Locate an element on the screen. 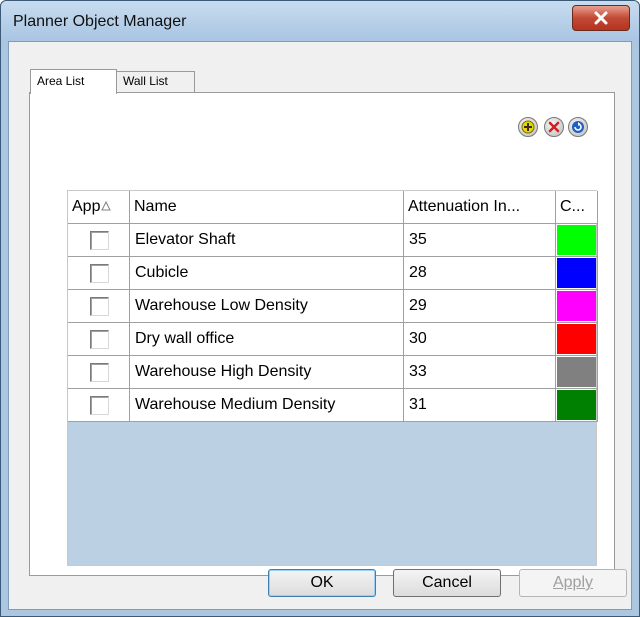 The width and height of the screenshot is (640, 617). column-header-name: Name is located at coordinates (267, 207).